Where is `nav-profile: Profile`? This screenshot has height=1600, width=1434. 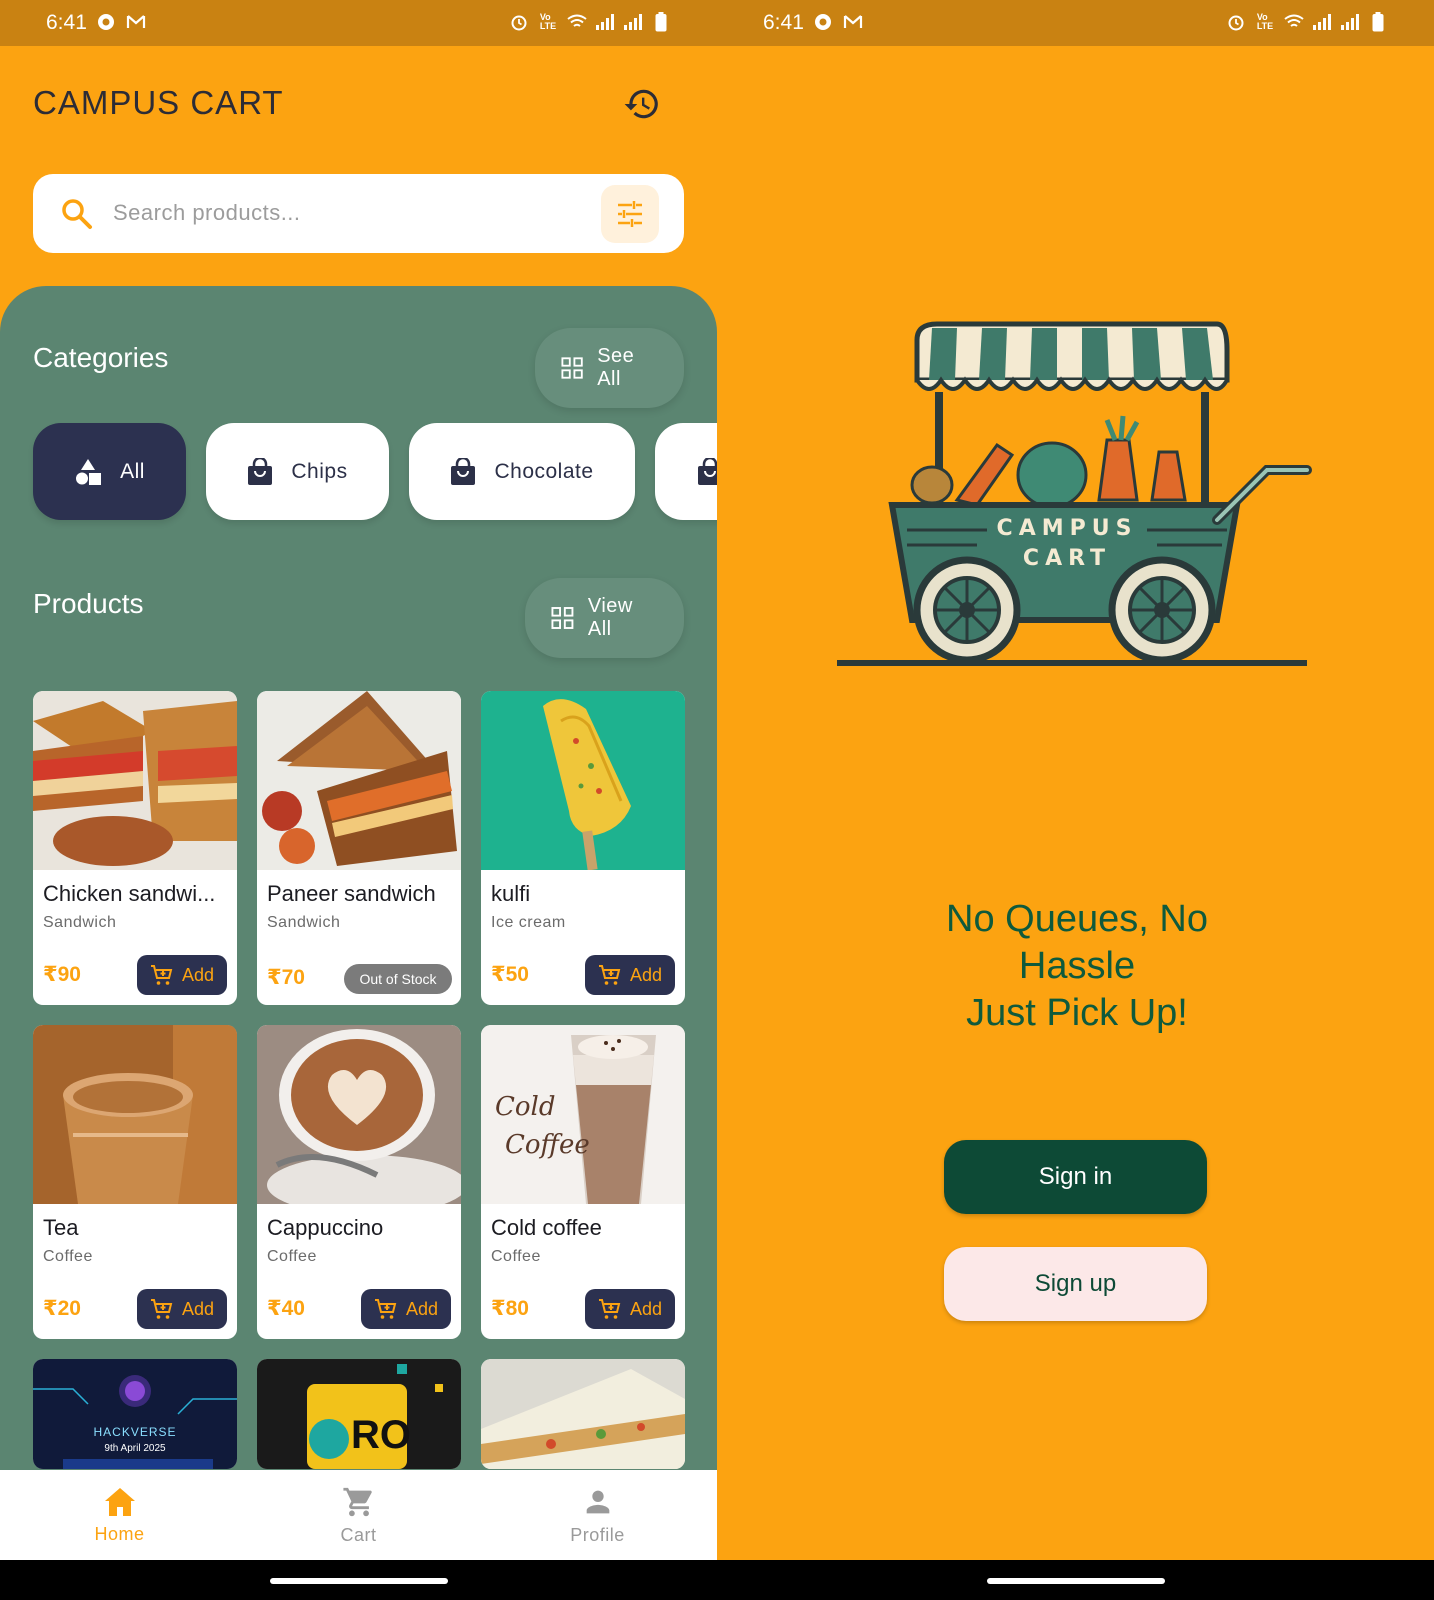
nav-profile: Profile is located at coordinates (597, 1515).